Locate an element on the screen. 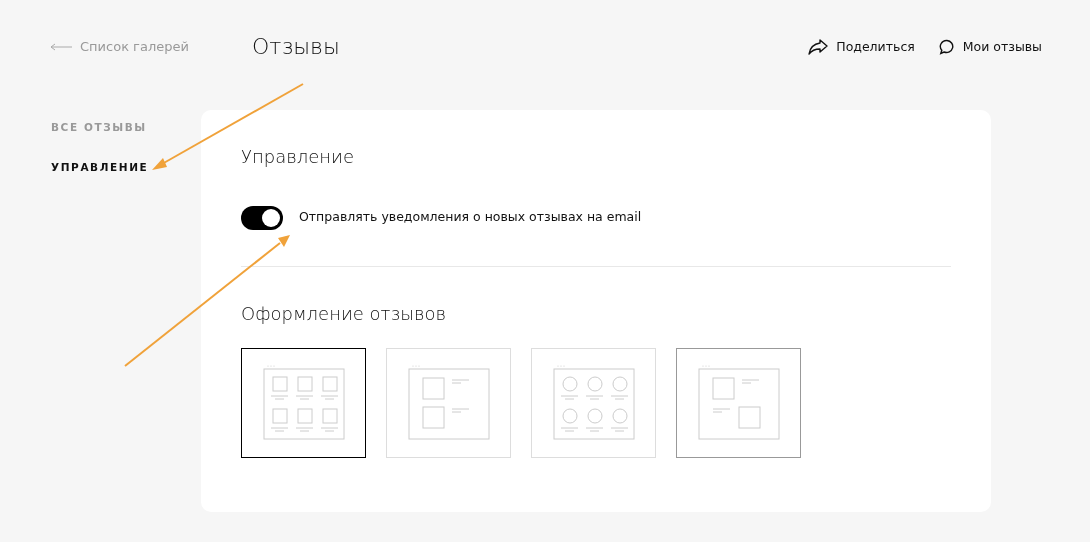 The width and height of the screenshot is (1090, 542). toggle-switch is located at coordinates (262, 217).